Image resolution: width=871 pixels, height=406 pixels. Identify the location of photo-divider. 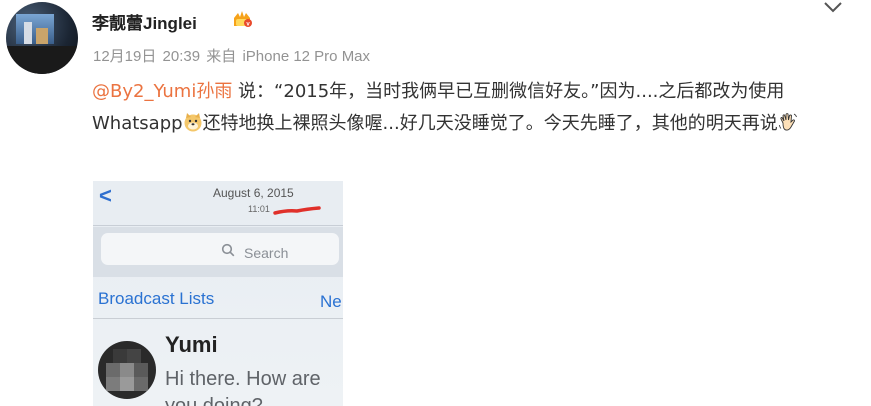
(218, 225).